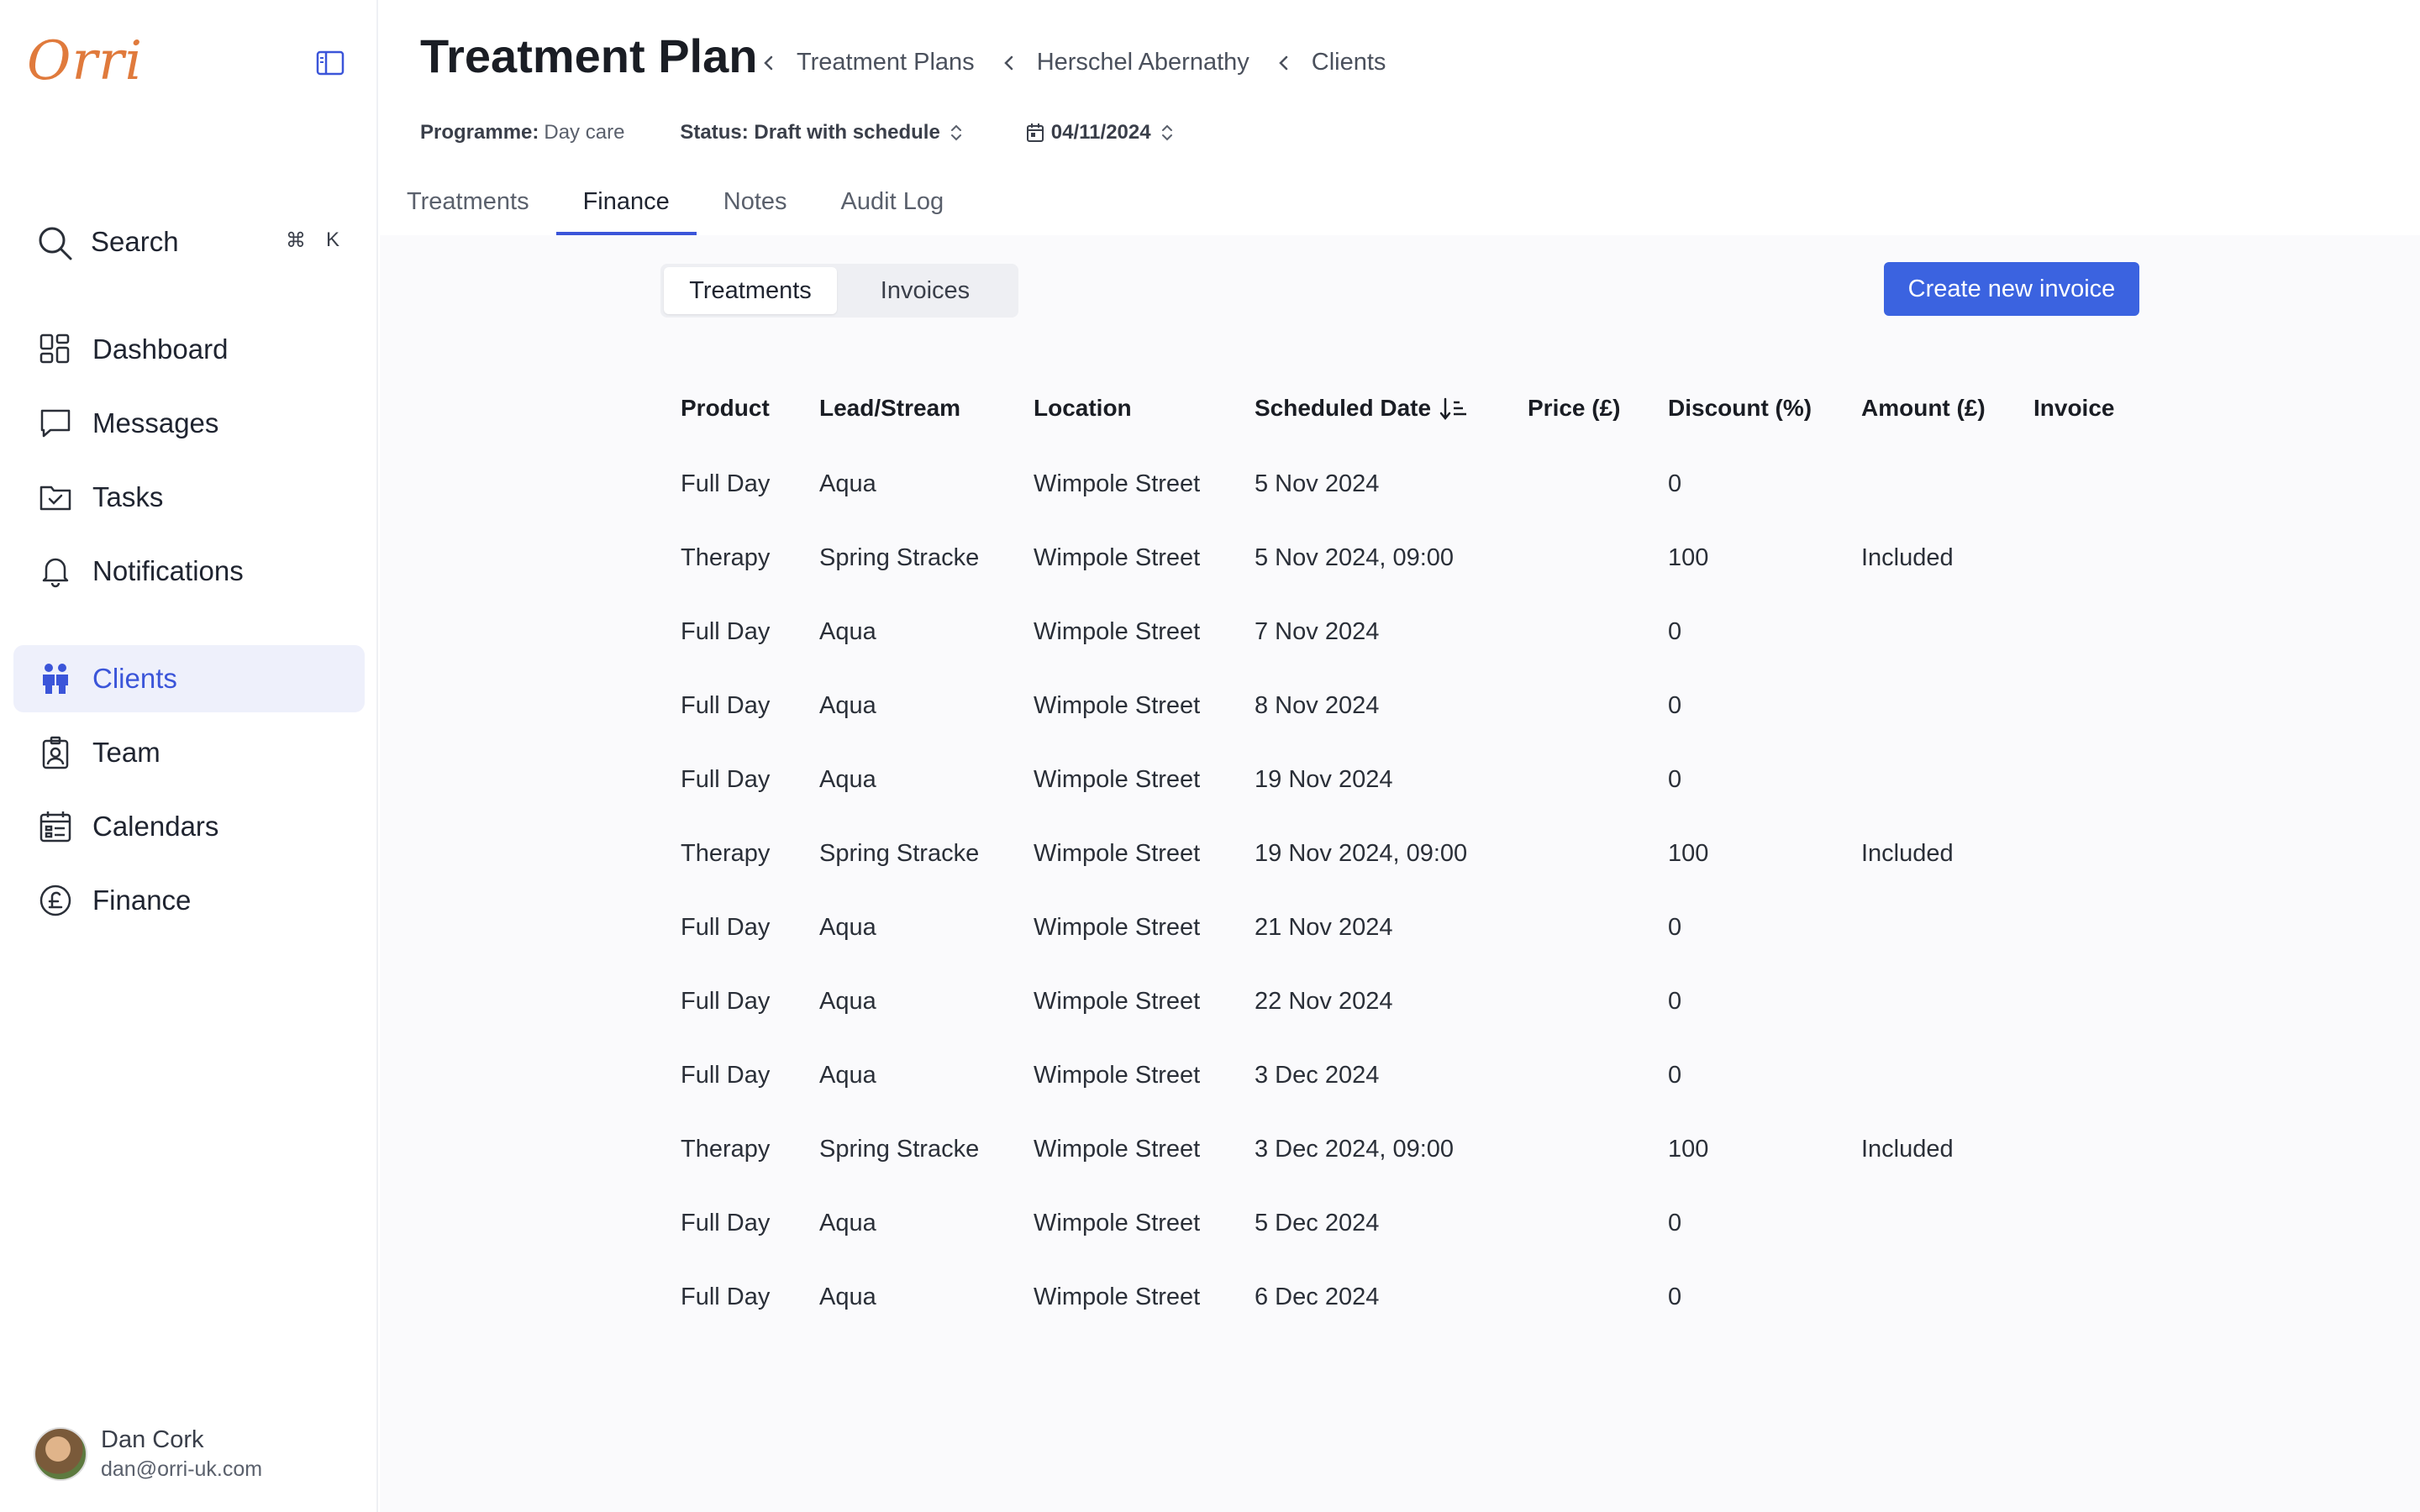  I want to click on plan-tabs: Treatments Finance Notes Audit Log, so click(675, 201).